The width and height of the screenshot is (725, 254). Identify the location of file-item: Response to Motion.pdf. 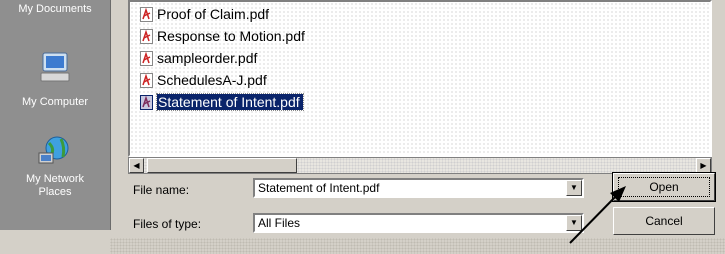
(222, 36).